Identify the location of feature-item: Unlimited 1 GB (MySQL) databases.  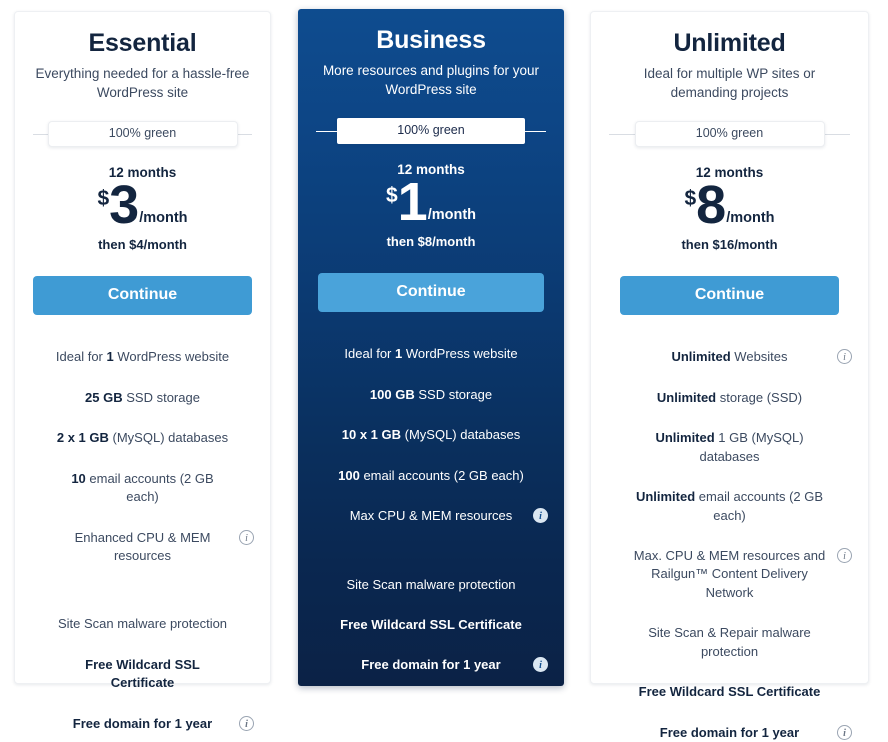
(729, 447).